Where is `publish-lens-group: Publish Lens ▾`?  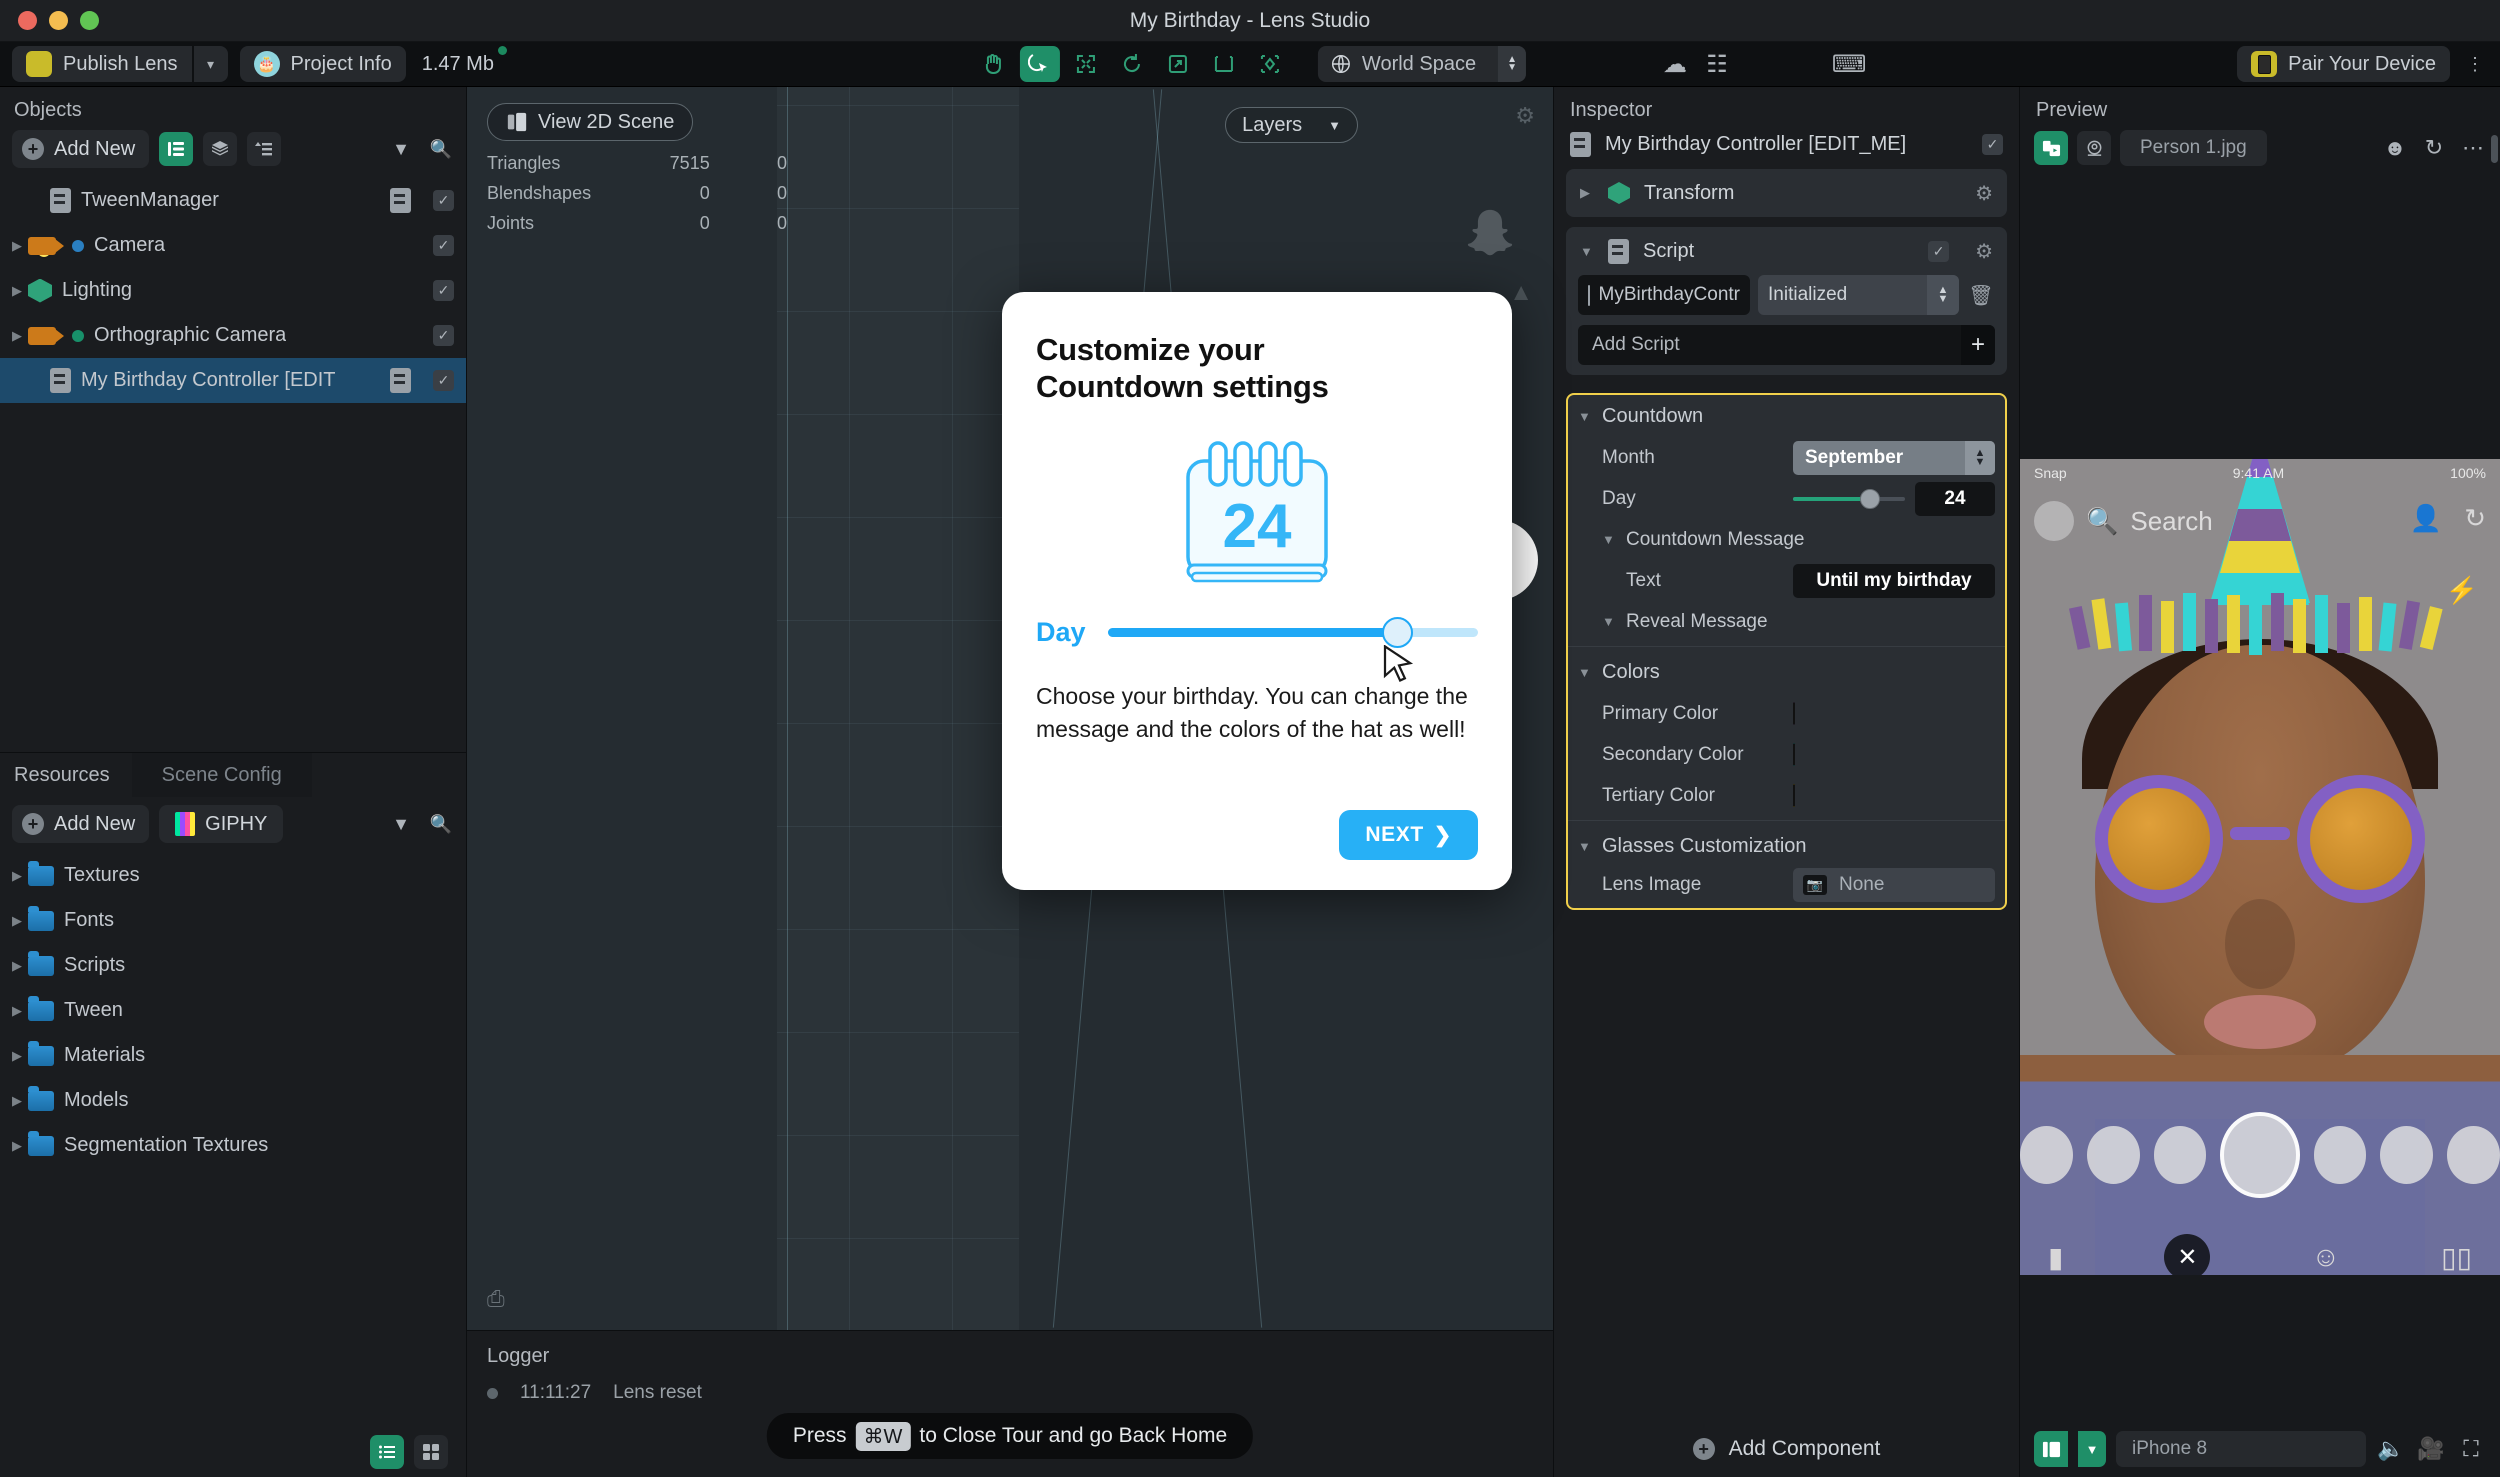
publish-lens-group: Publish Lens ▾ is located at coordinates (120, 152).